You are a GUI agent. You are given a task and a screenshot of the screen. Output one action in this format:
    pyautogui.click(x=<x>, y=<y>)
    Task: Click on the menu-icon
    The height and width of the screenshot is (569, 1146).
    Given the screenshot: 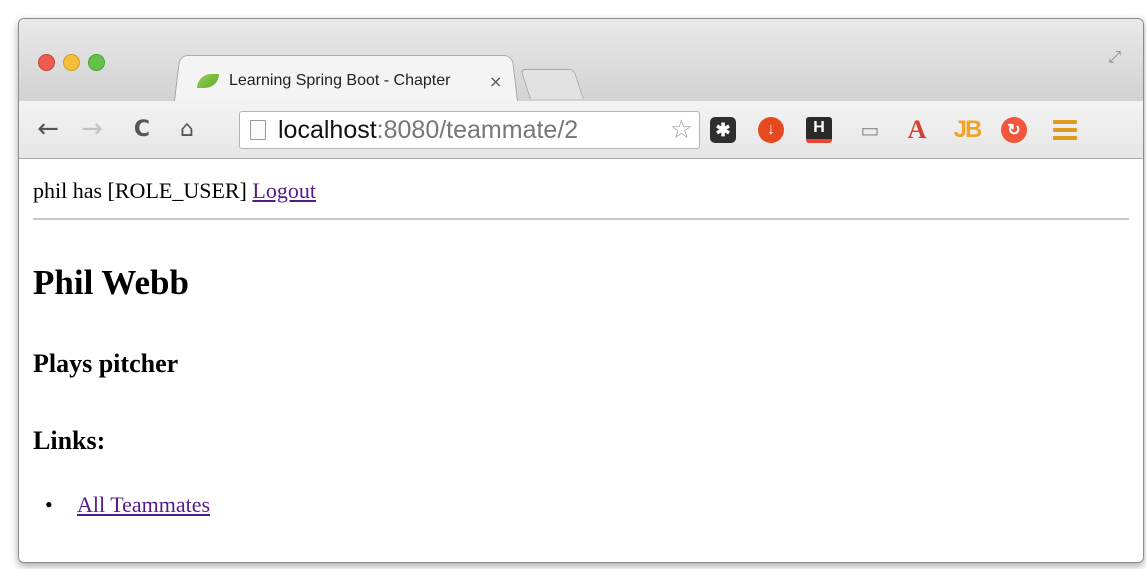 What is the action you would take?
    pyautogui.click(x=1065, y=132)
    